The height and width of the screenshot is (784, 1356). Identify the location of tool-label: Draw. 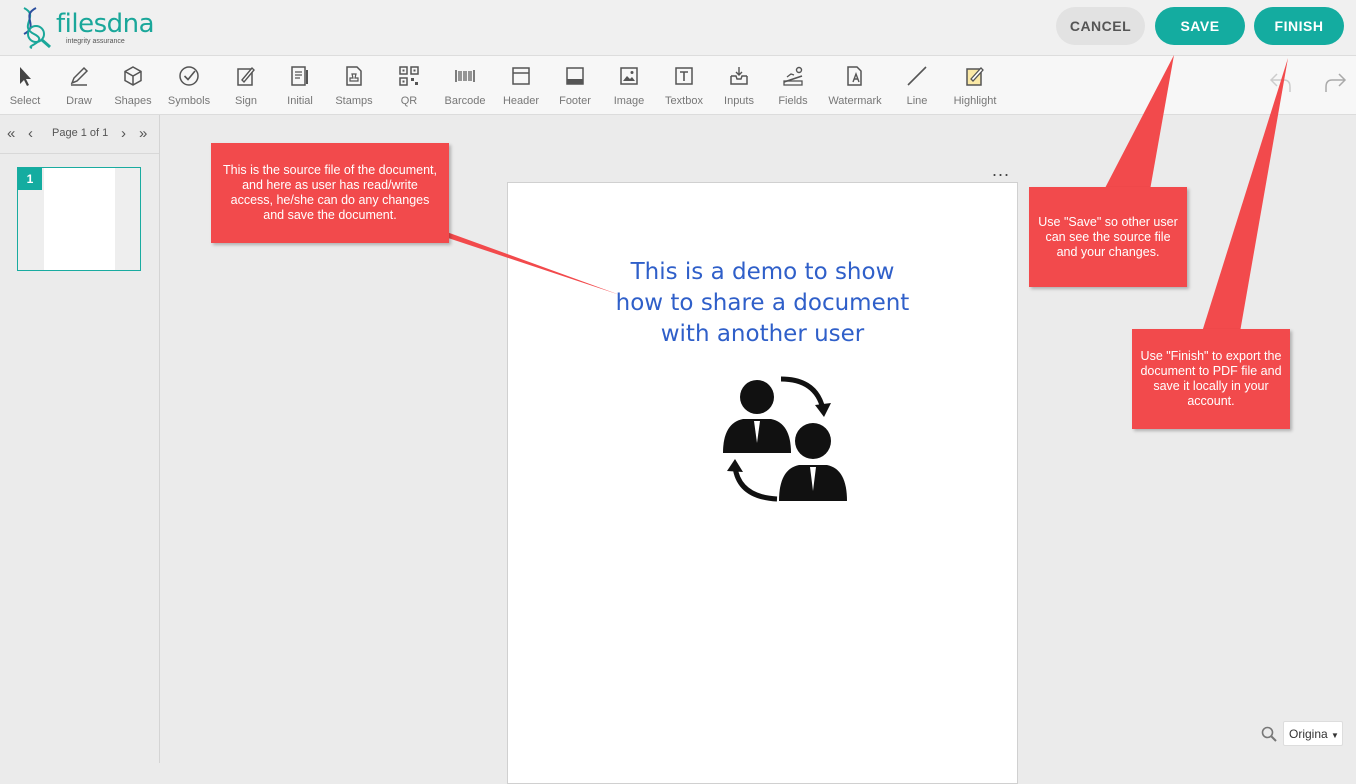
(79, 101).